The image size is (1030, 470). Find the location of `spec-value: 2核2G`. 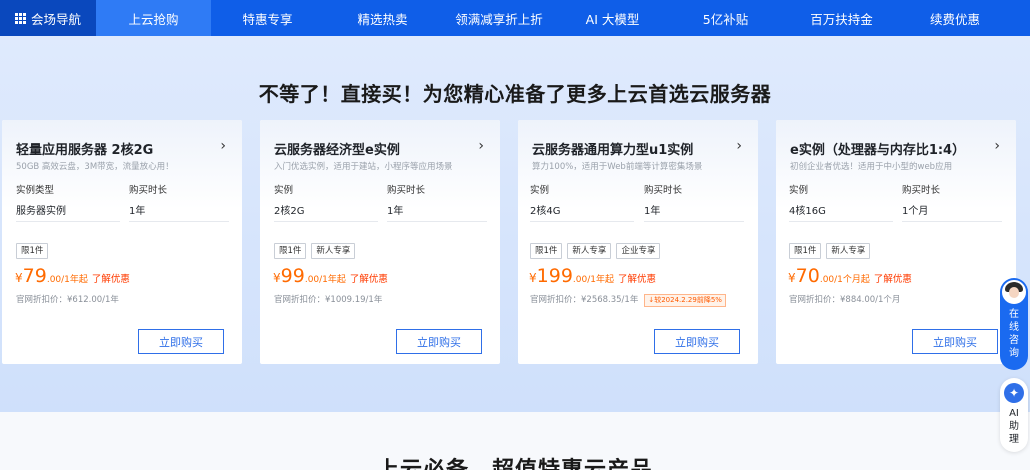

spec-value: 2核2G is located at coordinates (289, 211).